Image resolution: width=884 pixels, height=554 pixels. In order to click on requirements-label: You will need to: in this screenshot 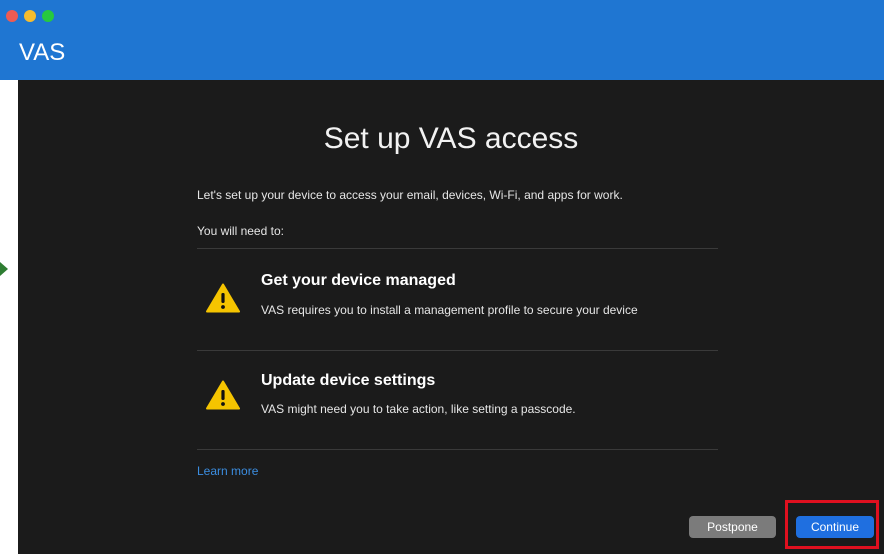, I will do `click(240, 231)`.